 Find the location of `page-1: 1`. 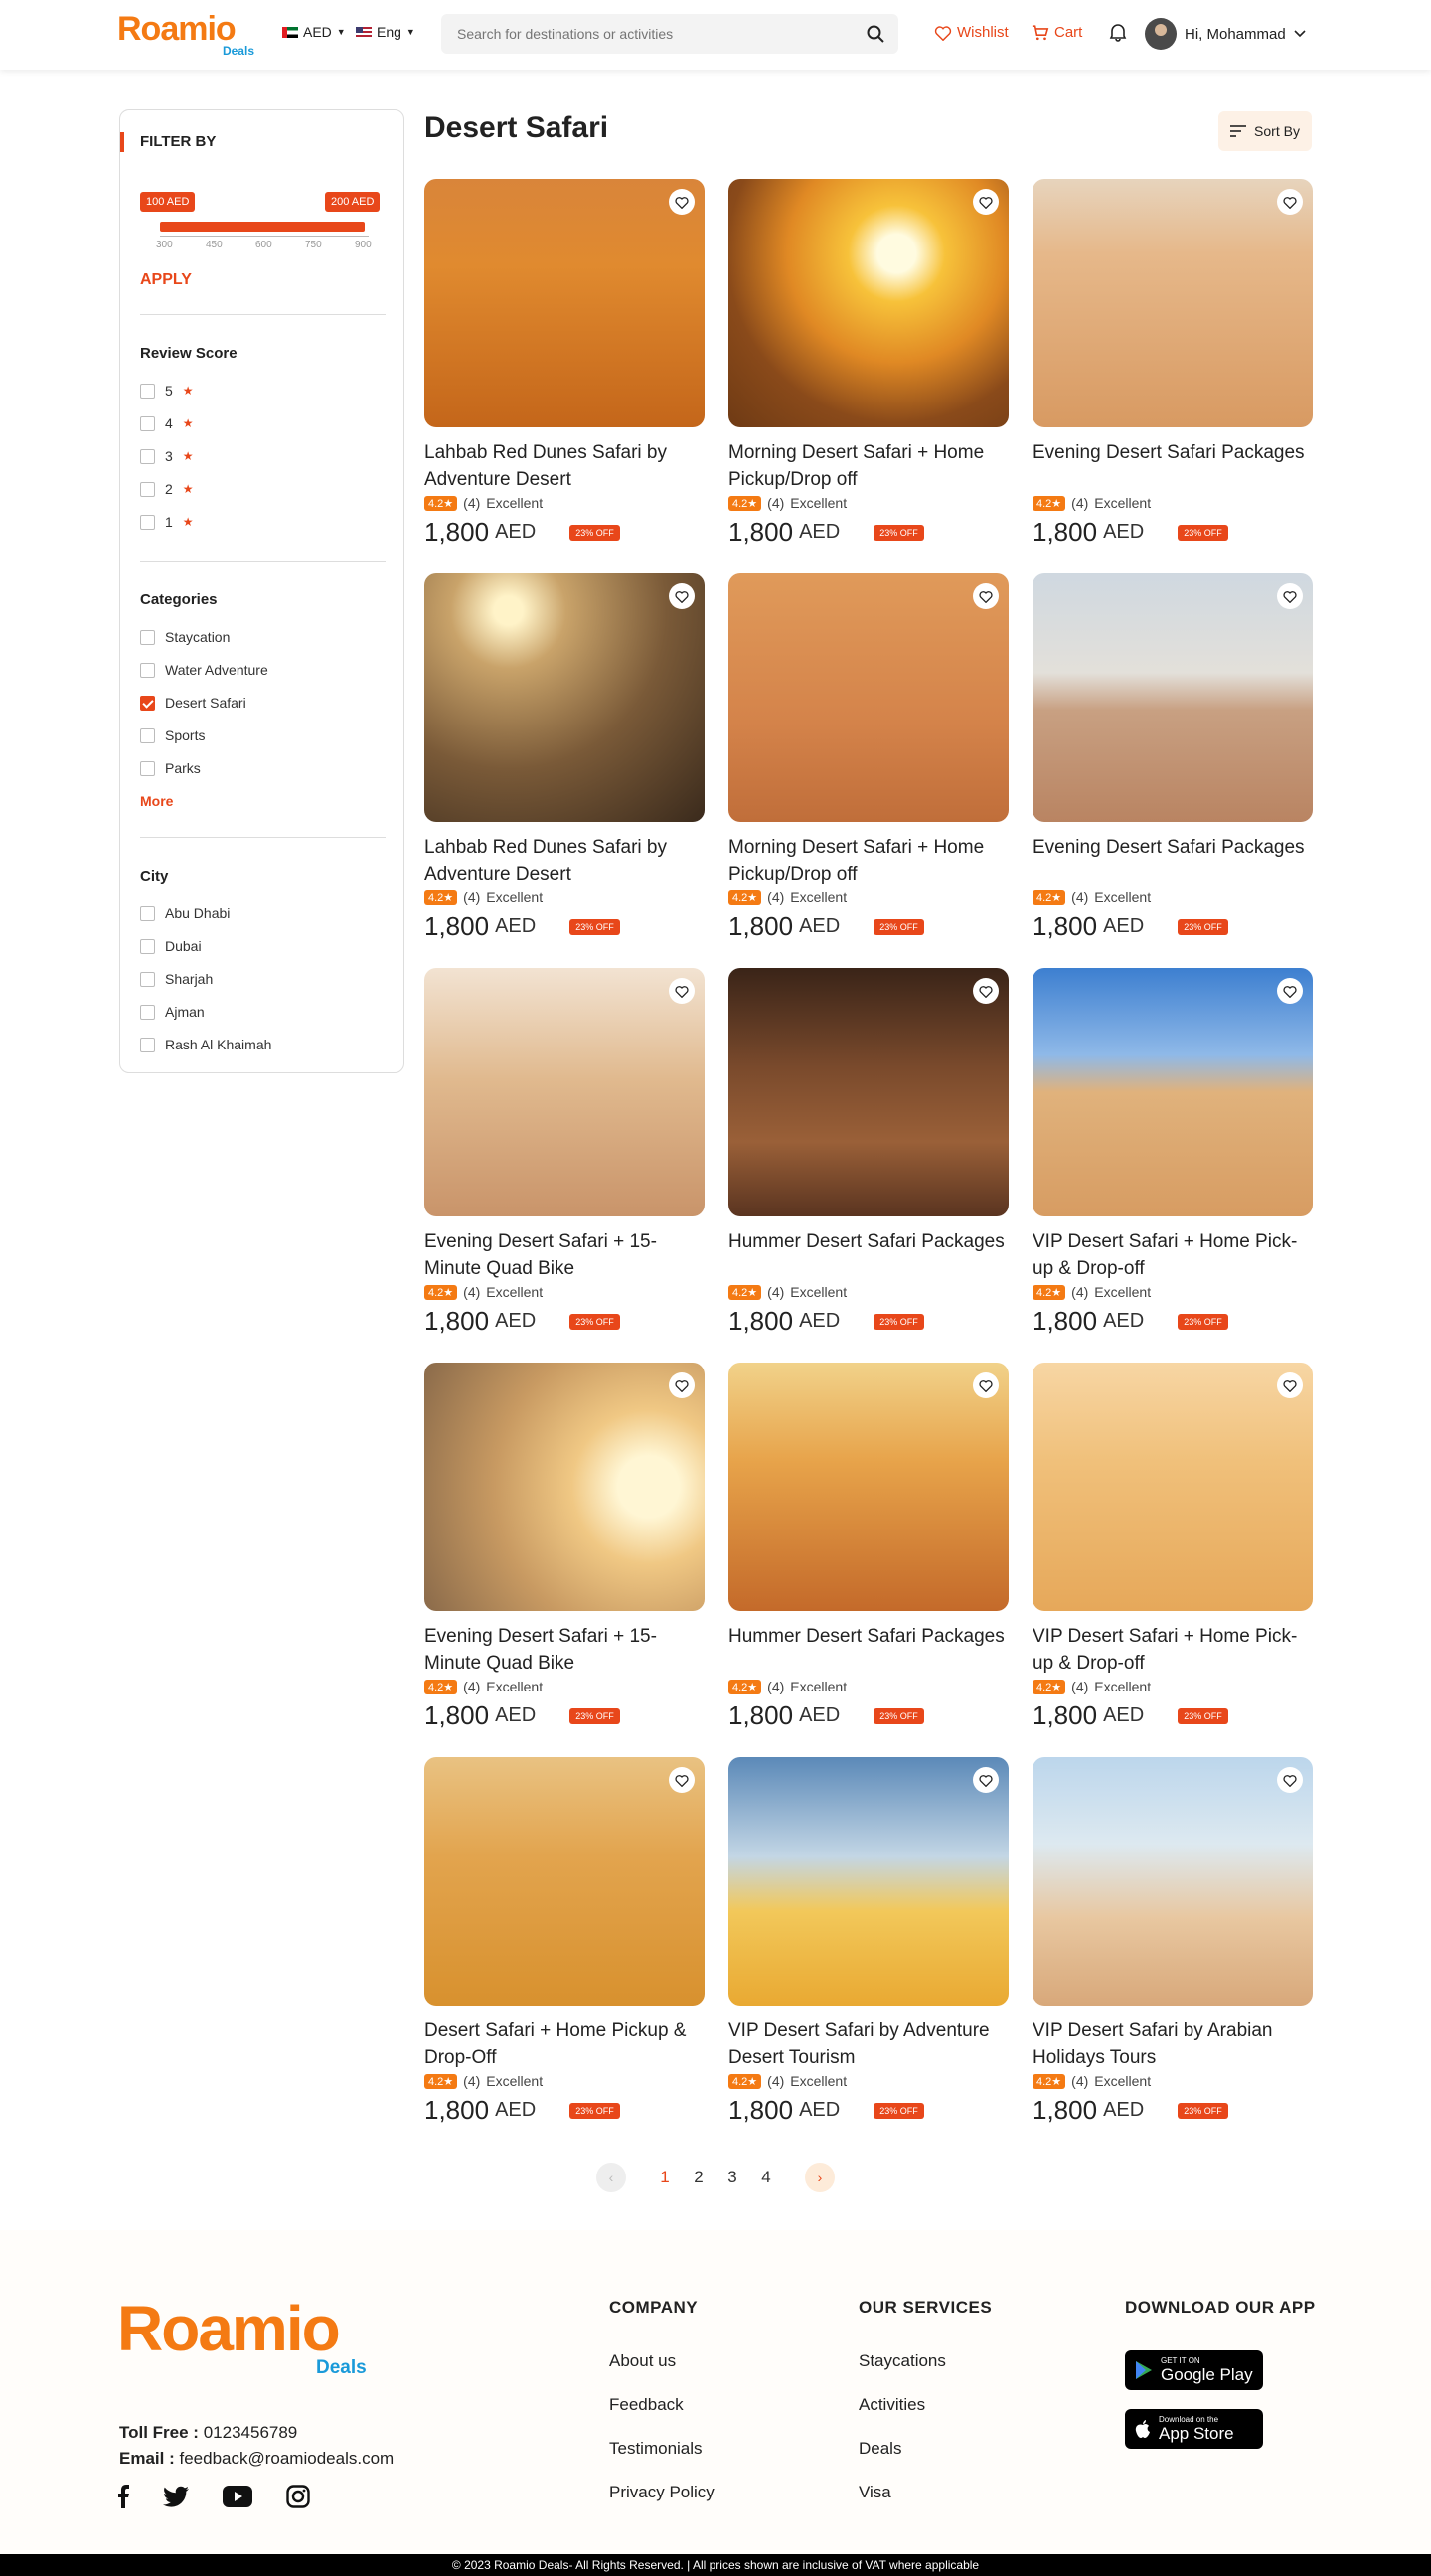

page-1: 1 is located at coordinates (665, 2177).